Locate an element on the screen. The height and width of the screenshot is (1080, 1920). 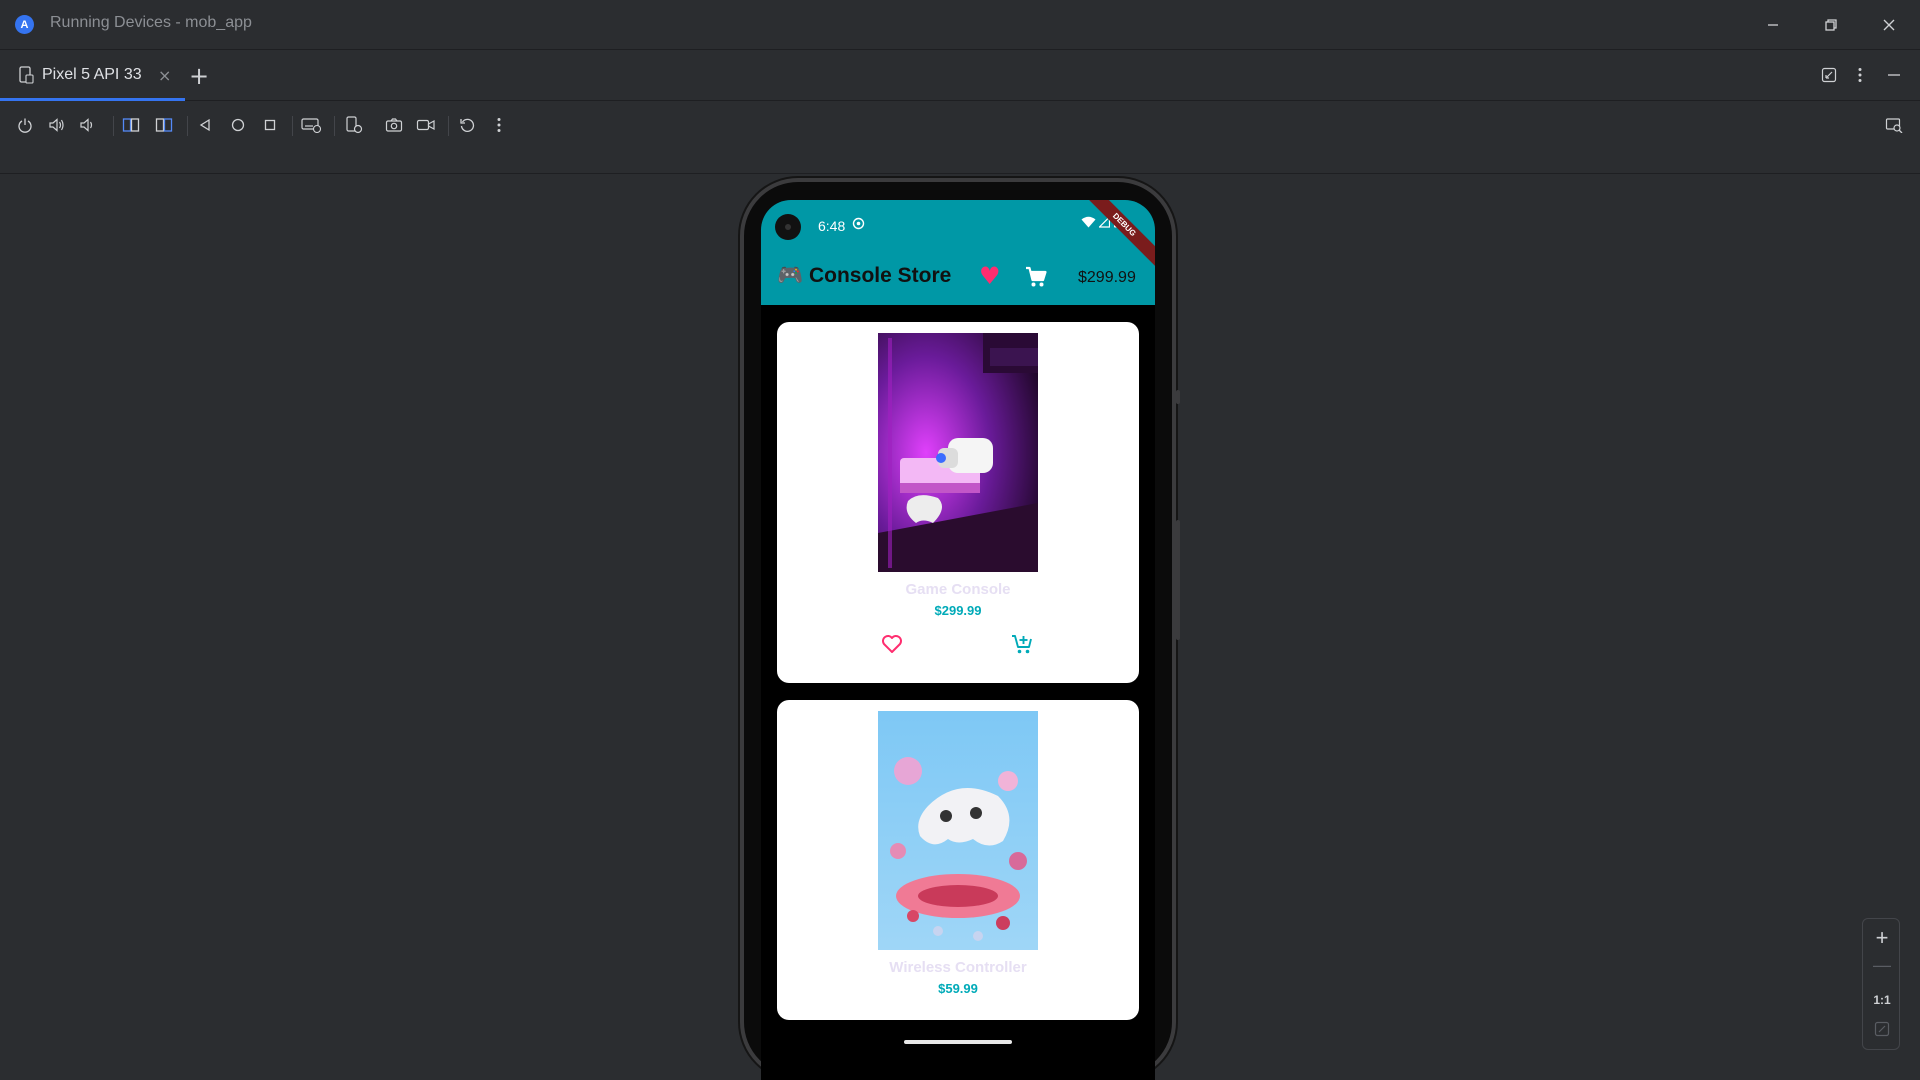
device-toolbar is located at coordinates (960, 138).